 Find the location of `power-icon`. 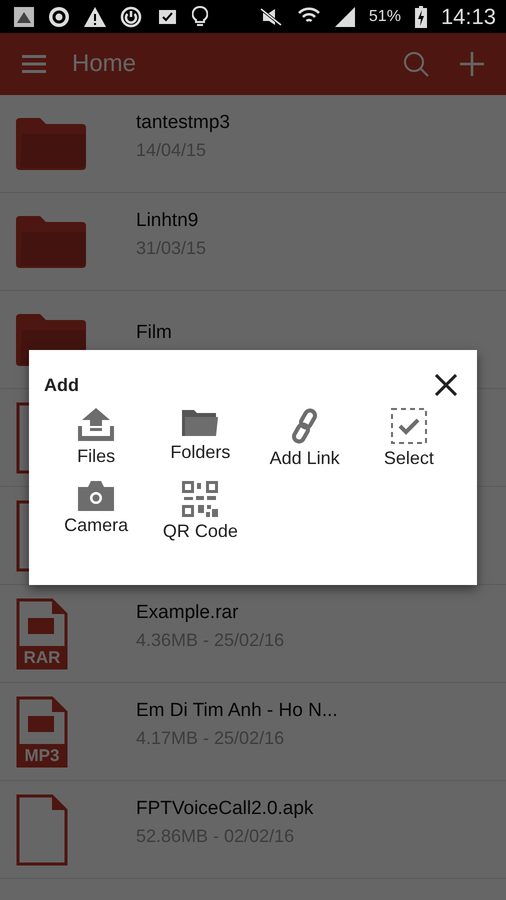

power-icon is located at coordinates (131, 17).